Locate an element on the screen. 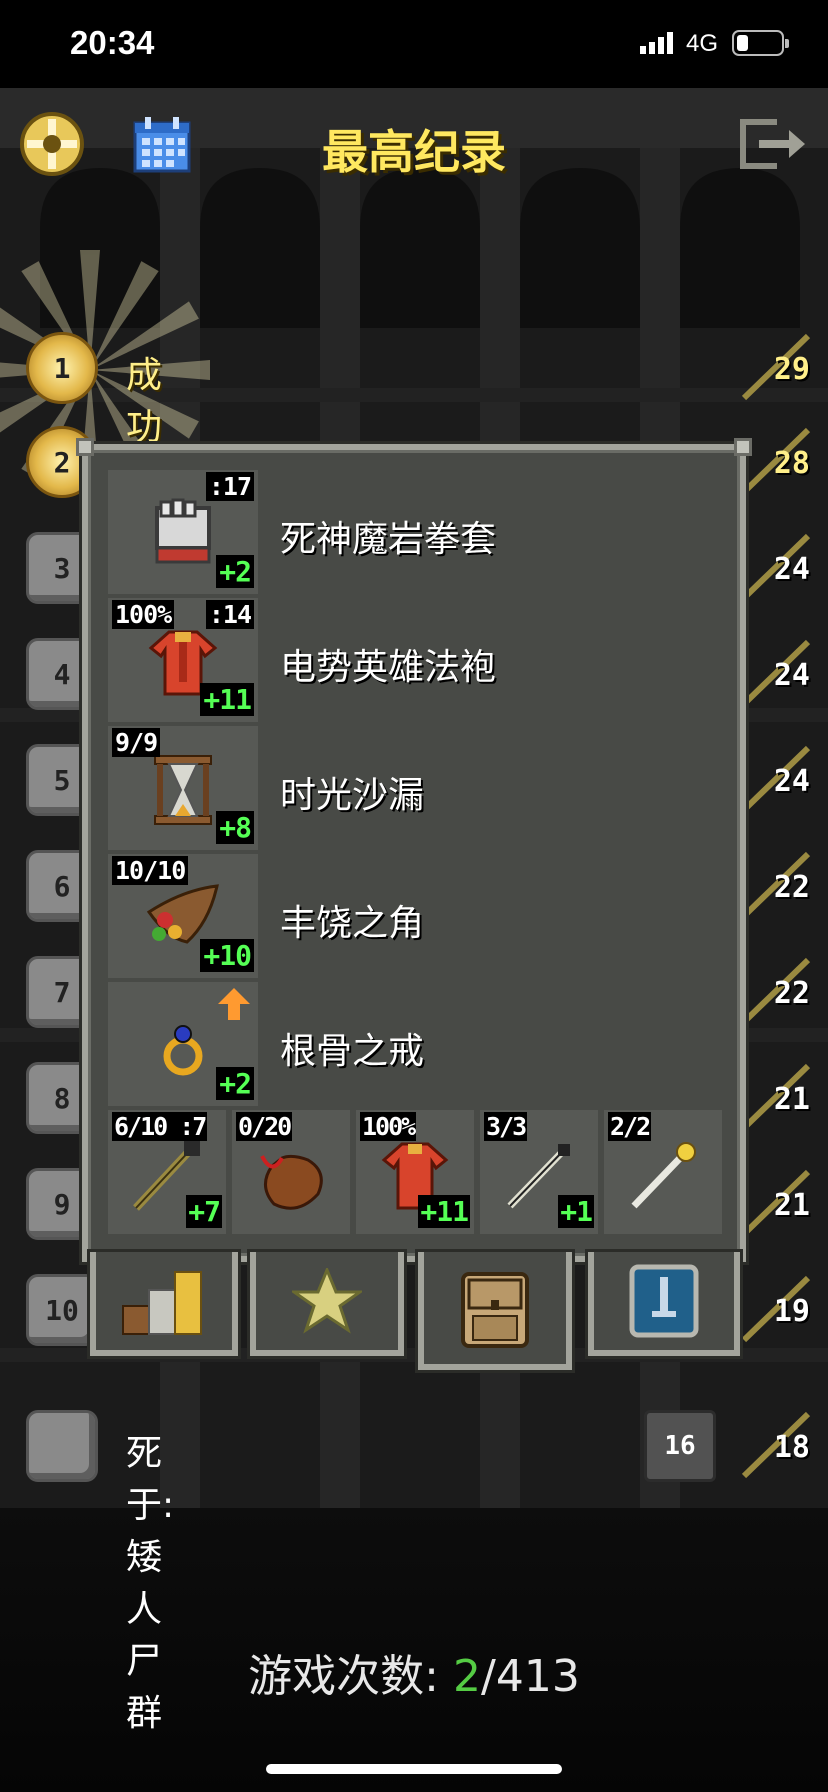  depth-badge: 16 is located at coordinates (680, 1446).